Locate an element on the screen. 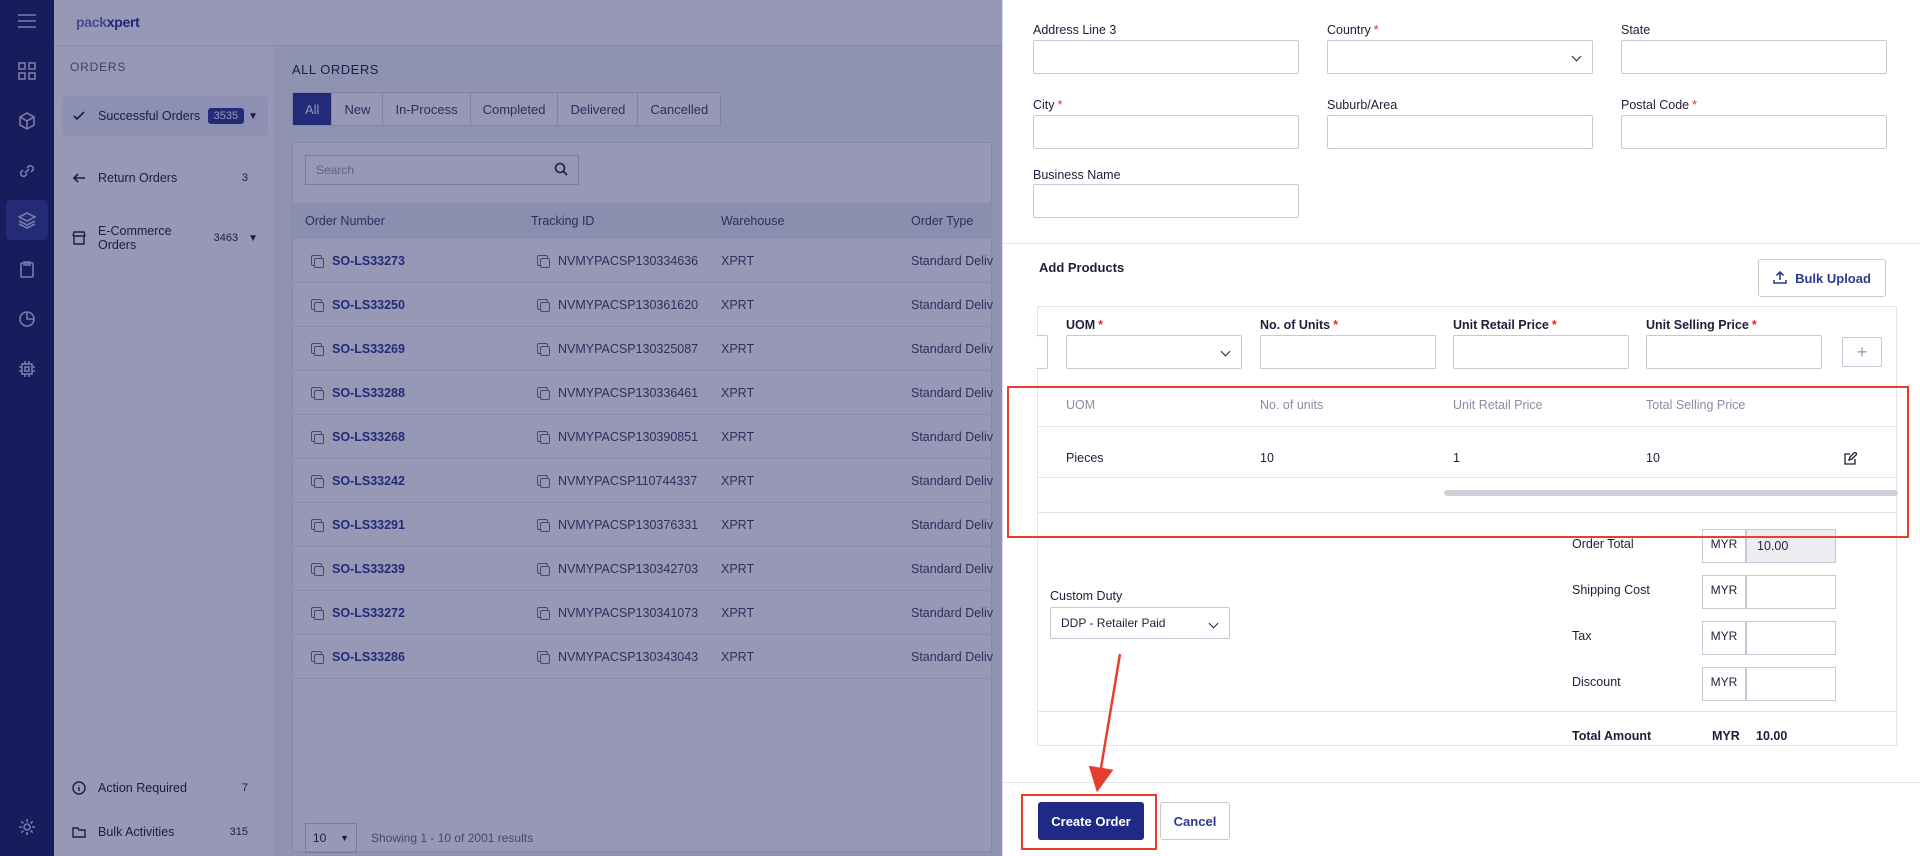 This screenshot has height=856, width=1920. total-amount-value: 10.00 is located at coordinates (1772, 736).